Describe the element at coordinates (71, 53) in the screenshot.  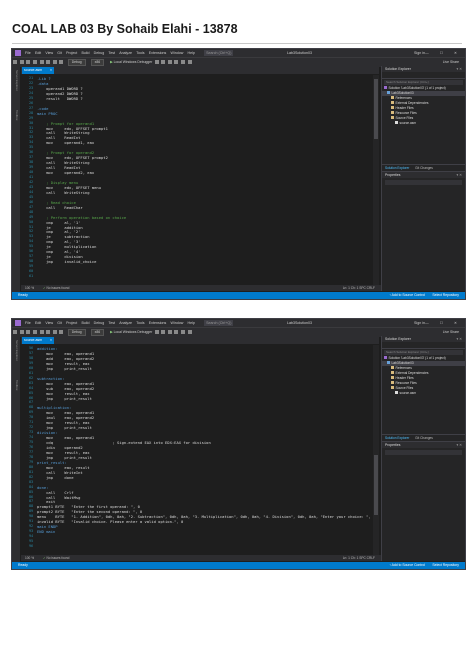
I see `menu-item-project: Project` at that location.